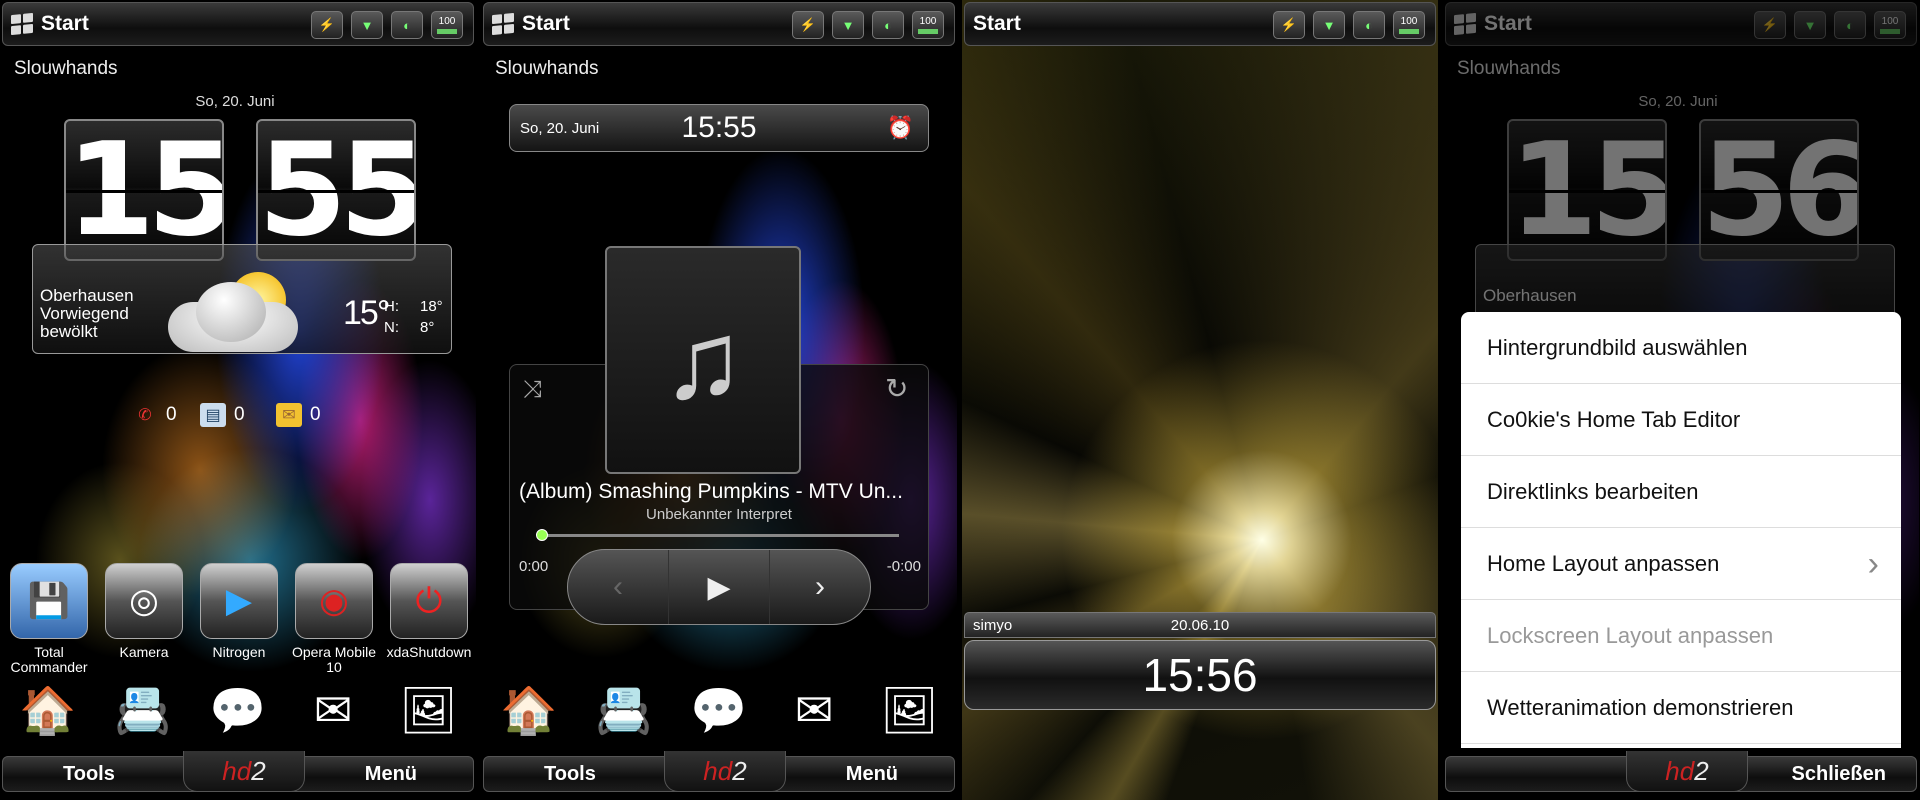  I want to click on app-kamera: ◎ Kamera, so click(144, 619).